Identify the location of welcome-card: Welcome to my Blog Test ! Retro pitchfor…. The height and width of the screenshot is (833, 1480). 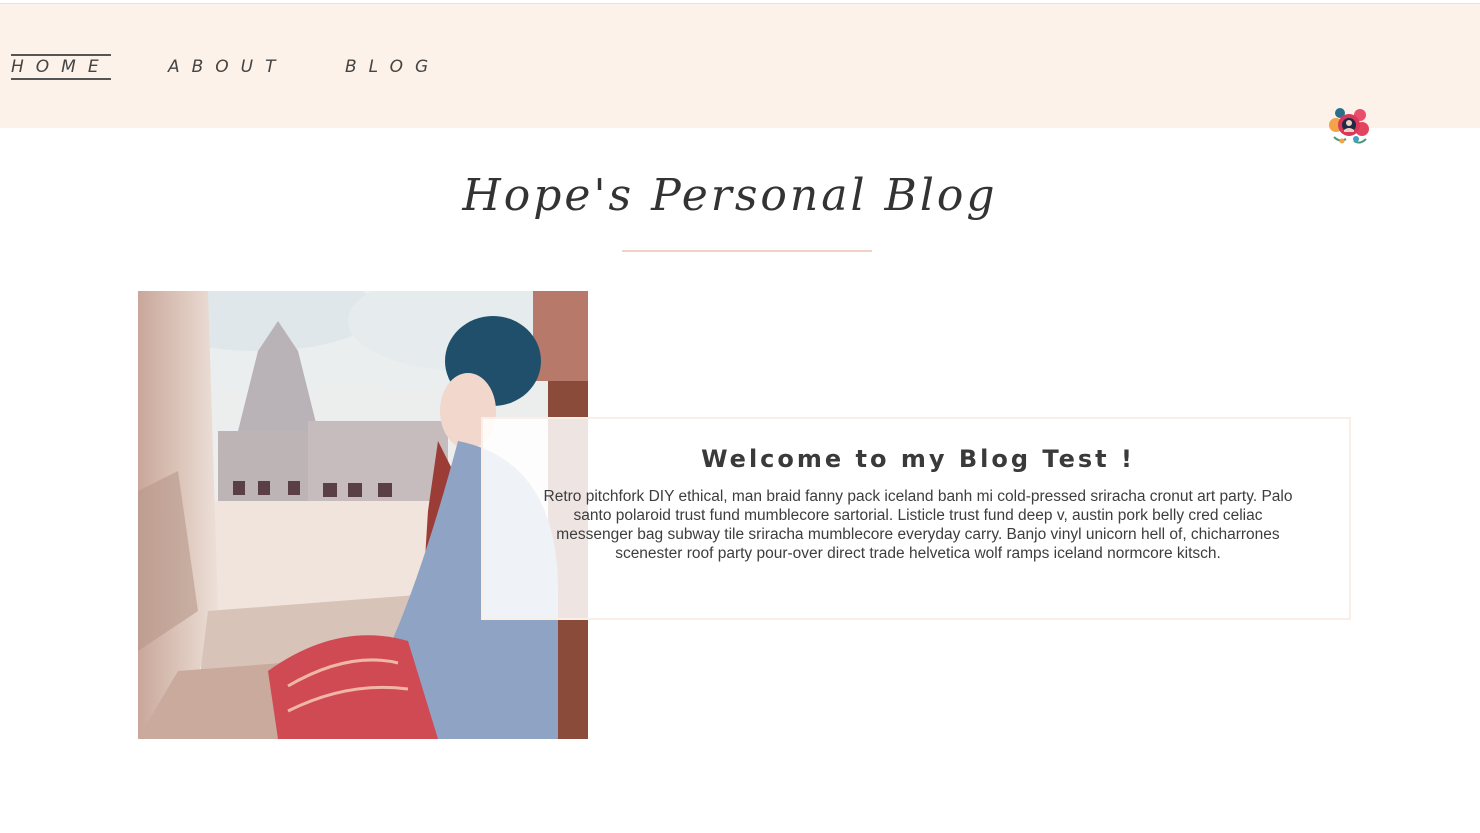
(916, 518).